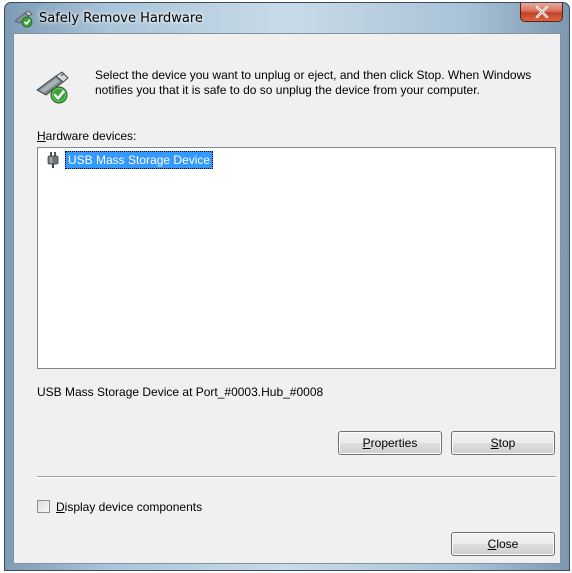 This screenshot has width=572, height=573. Describe the element at coordinates (53, 160) in the screenshot. I see `usb-plug-icon` at that location.